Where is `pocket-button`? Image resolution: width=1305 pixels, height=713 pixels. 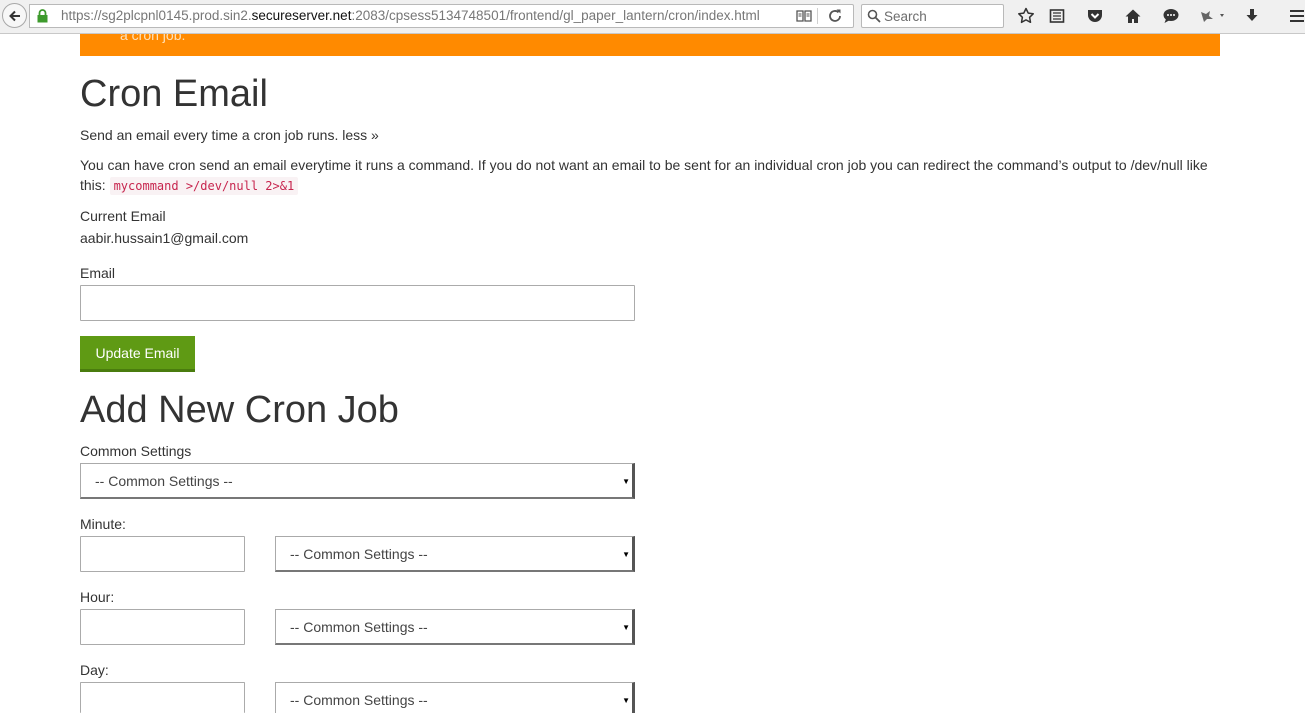
pocket-button is located at coordinates (1095, 16).